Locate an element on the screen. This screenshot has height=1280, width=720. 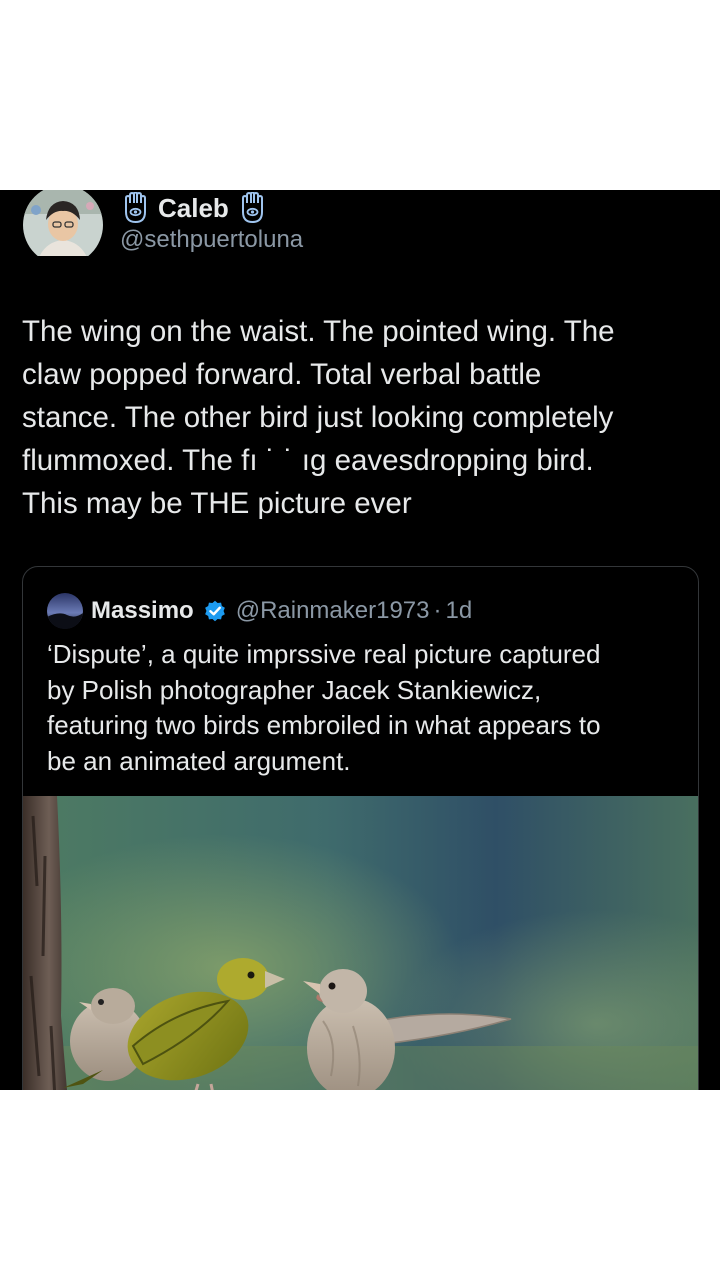
quoted-author-avatar is located at coordinates (65, 611).